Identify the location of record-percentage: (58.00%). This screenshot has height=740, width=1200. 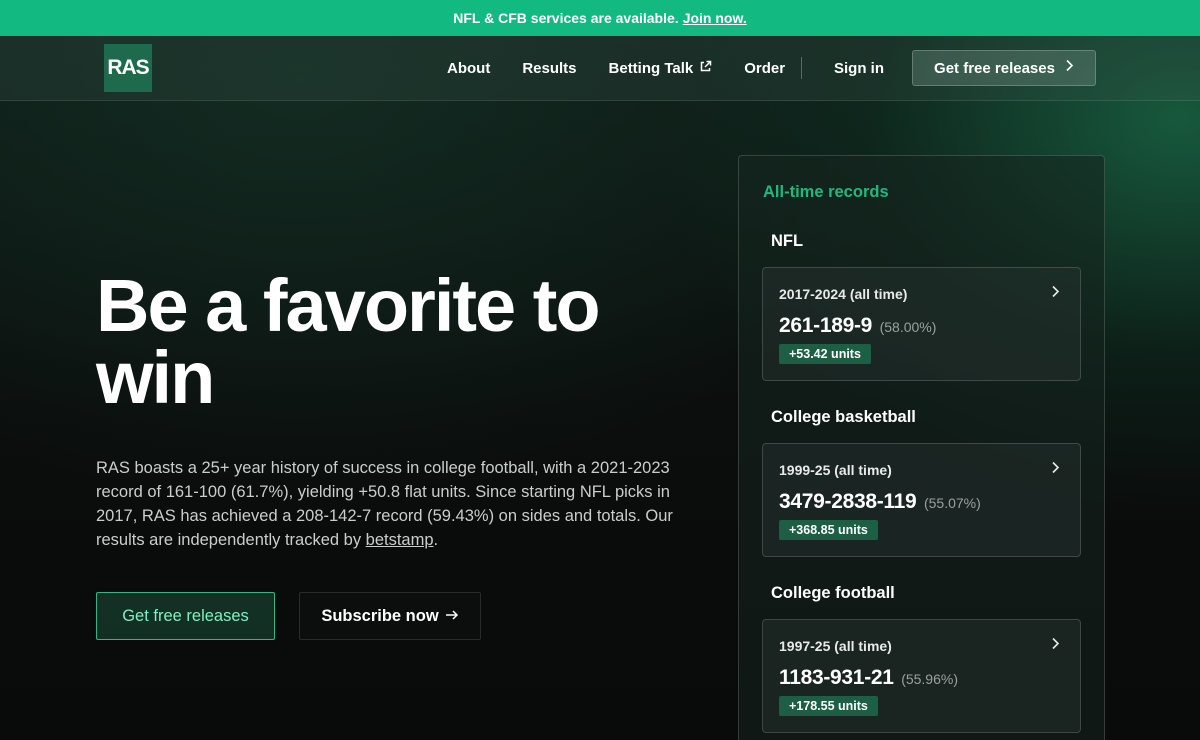
(908, 327).